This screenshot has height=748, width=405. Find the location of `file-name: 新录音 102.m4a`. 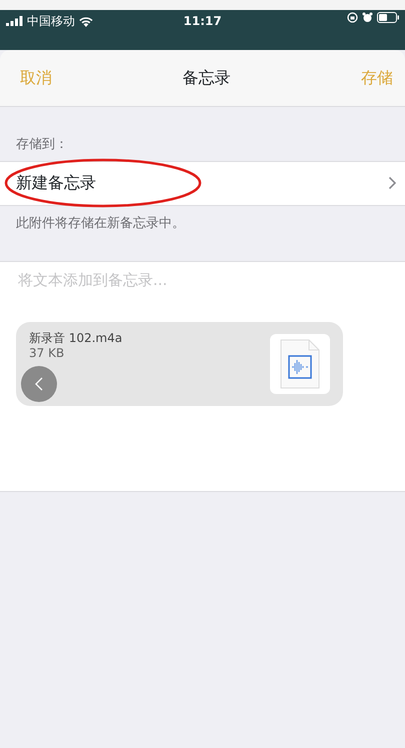

file-name: 新录音 102.m4a is located at coordinates (75, 339).